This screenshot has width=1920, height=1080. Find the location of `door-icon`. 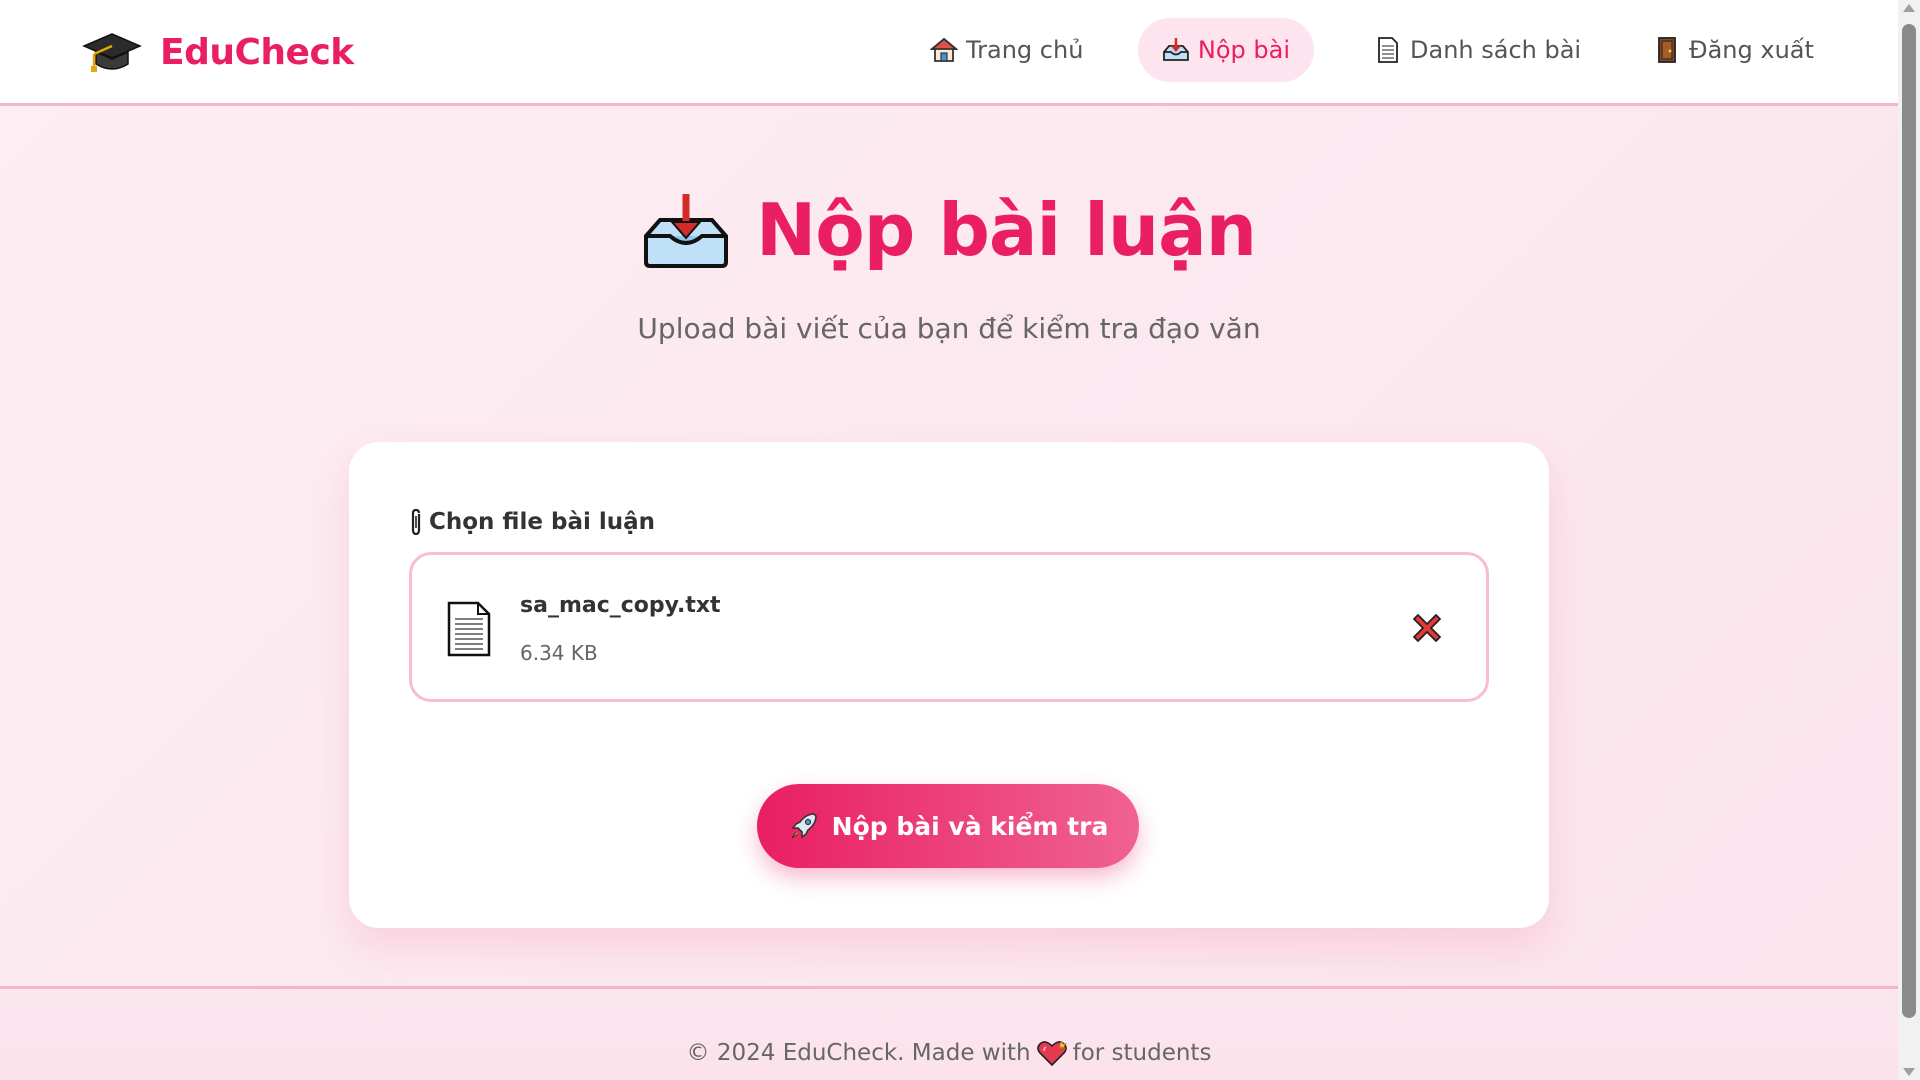

door-icon is located at coordinates (1667, 50).